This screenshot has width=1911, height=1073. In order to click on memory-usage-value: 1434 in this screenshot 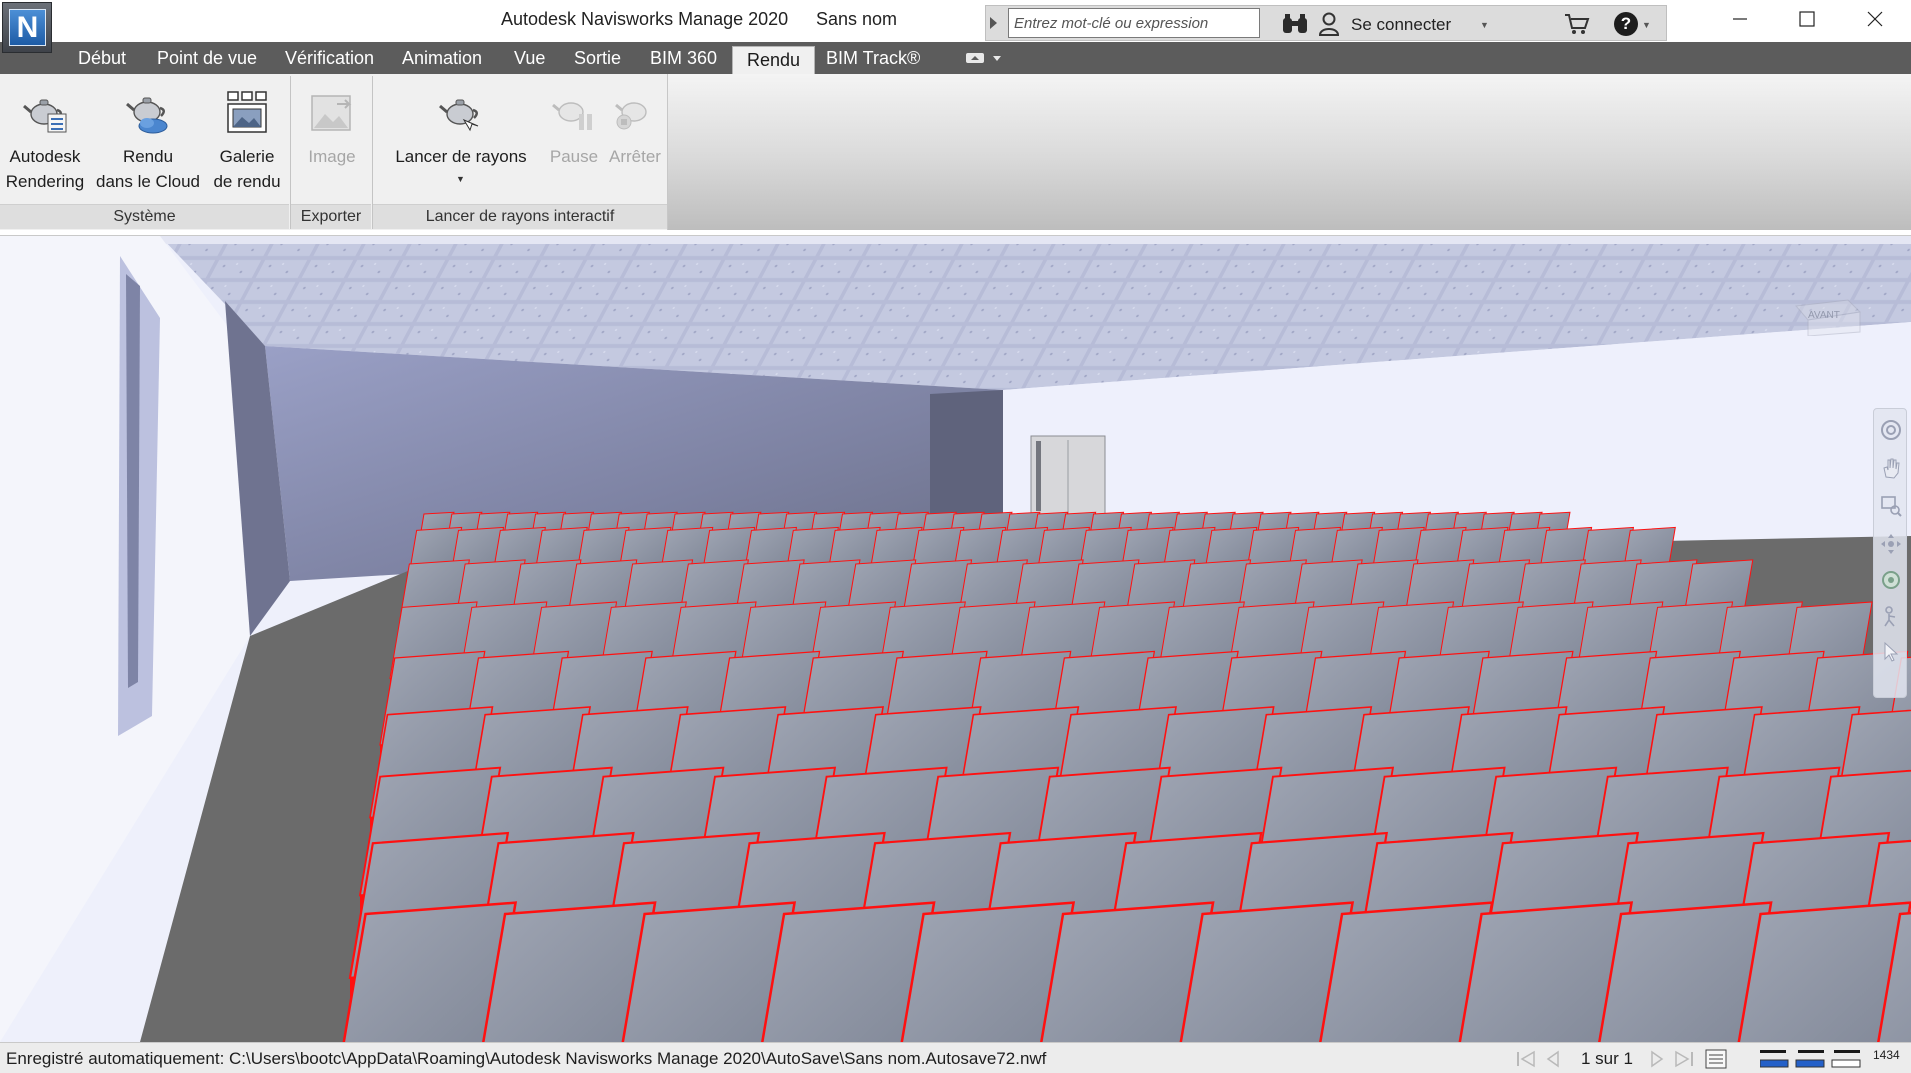, I will do `click(1886, 1055)`.